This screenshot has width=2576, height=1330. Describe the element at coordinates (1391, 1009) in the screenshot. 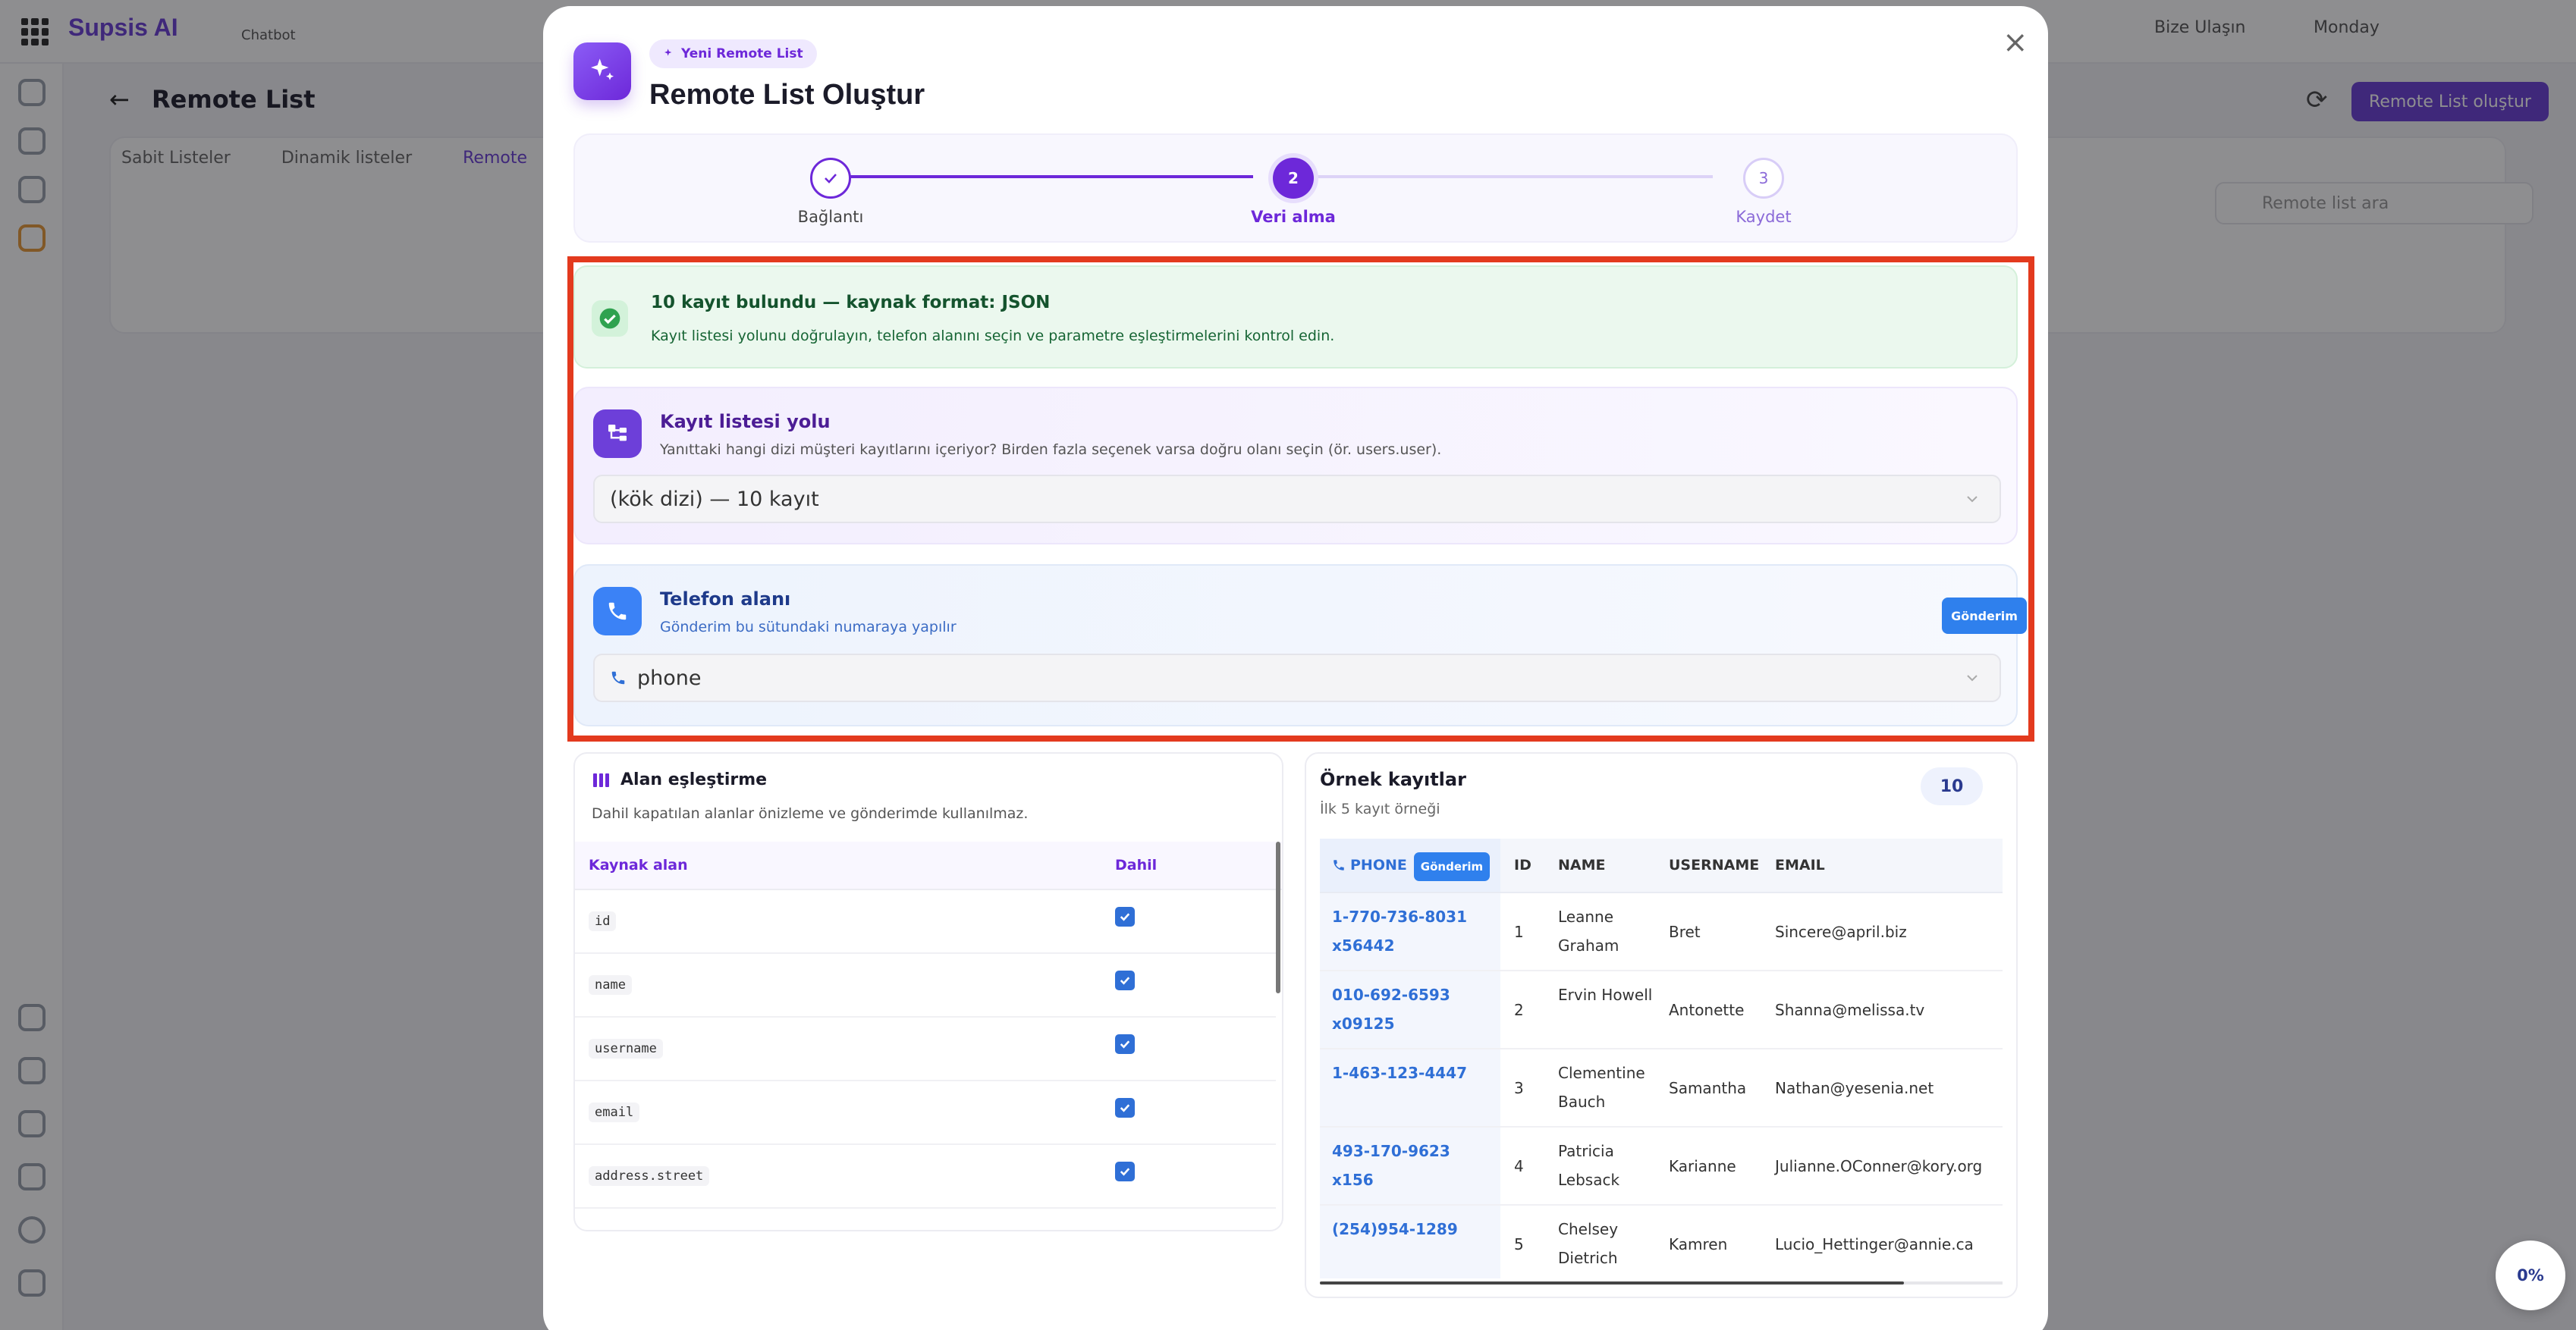

I see `phone-cell: 010-692-6593 x09125` at that location.